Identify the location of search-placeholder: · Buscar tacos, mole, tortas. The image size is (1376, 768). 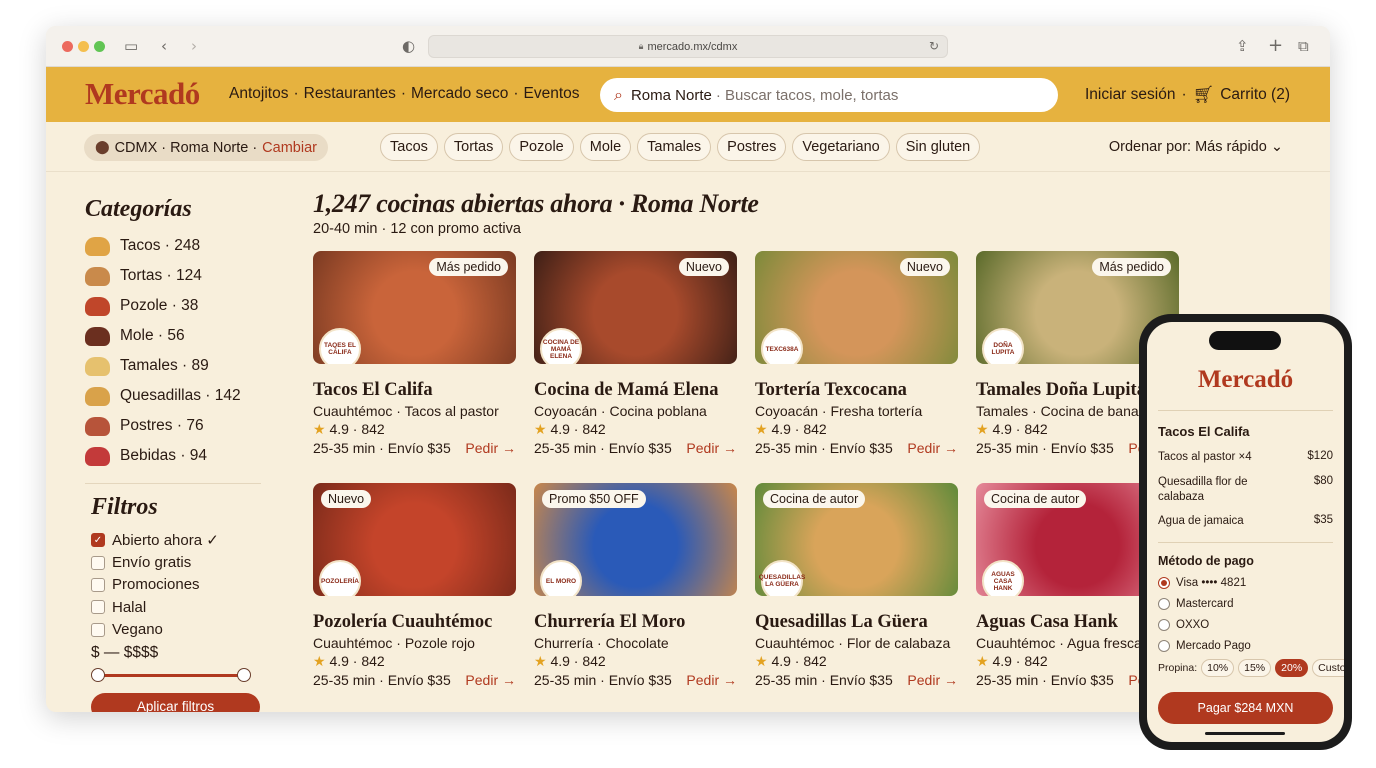
(807, 95).